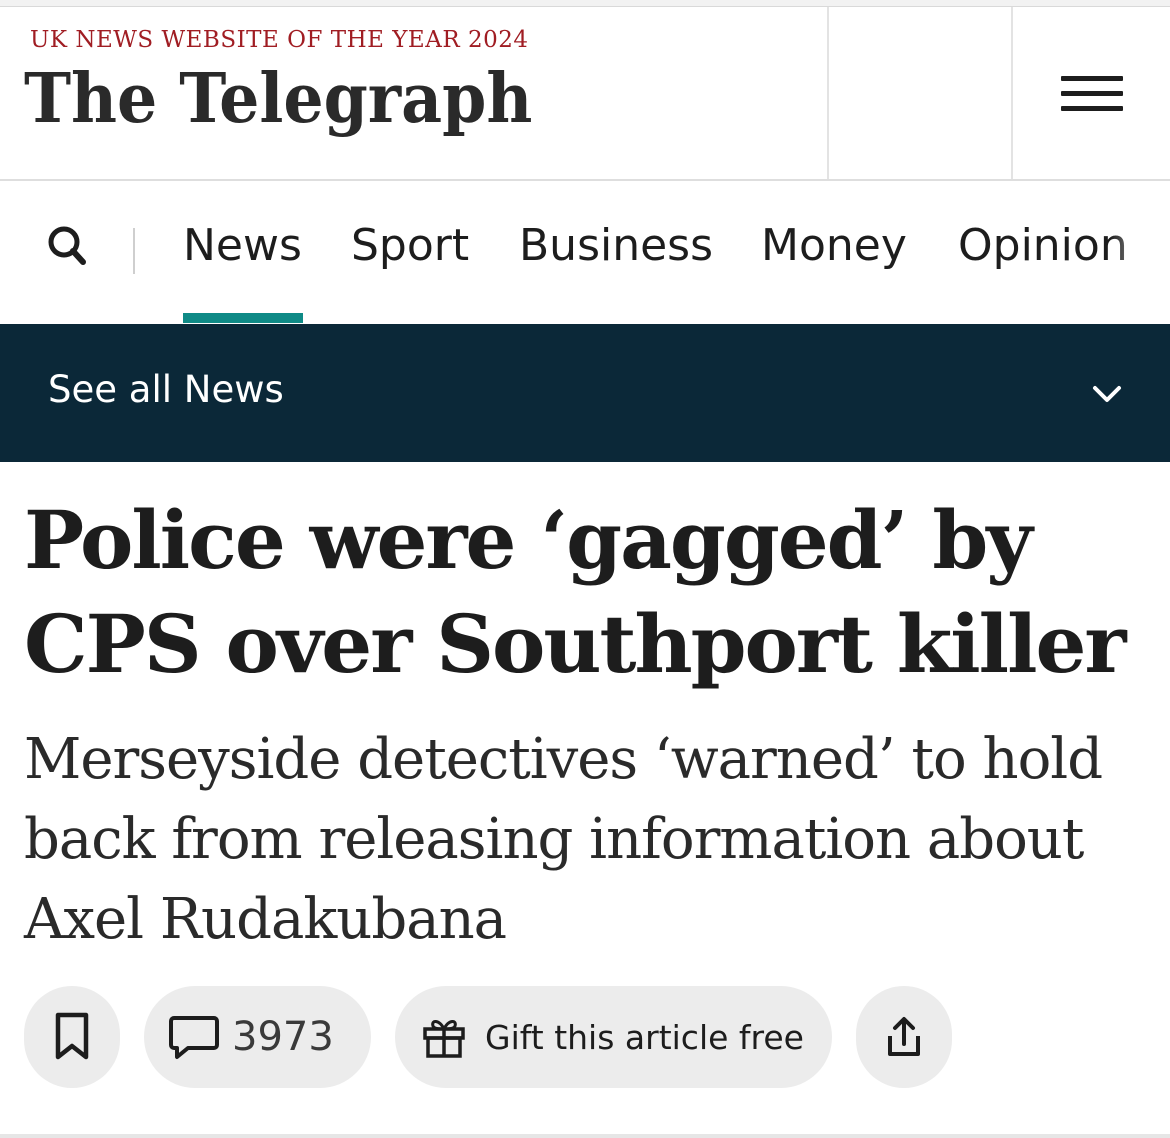  Describe the element at coordinates (243, 318) in the screenshot. I see `active-tab-indicator` at that location.